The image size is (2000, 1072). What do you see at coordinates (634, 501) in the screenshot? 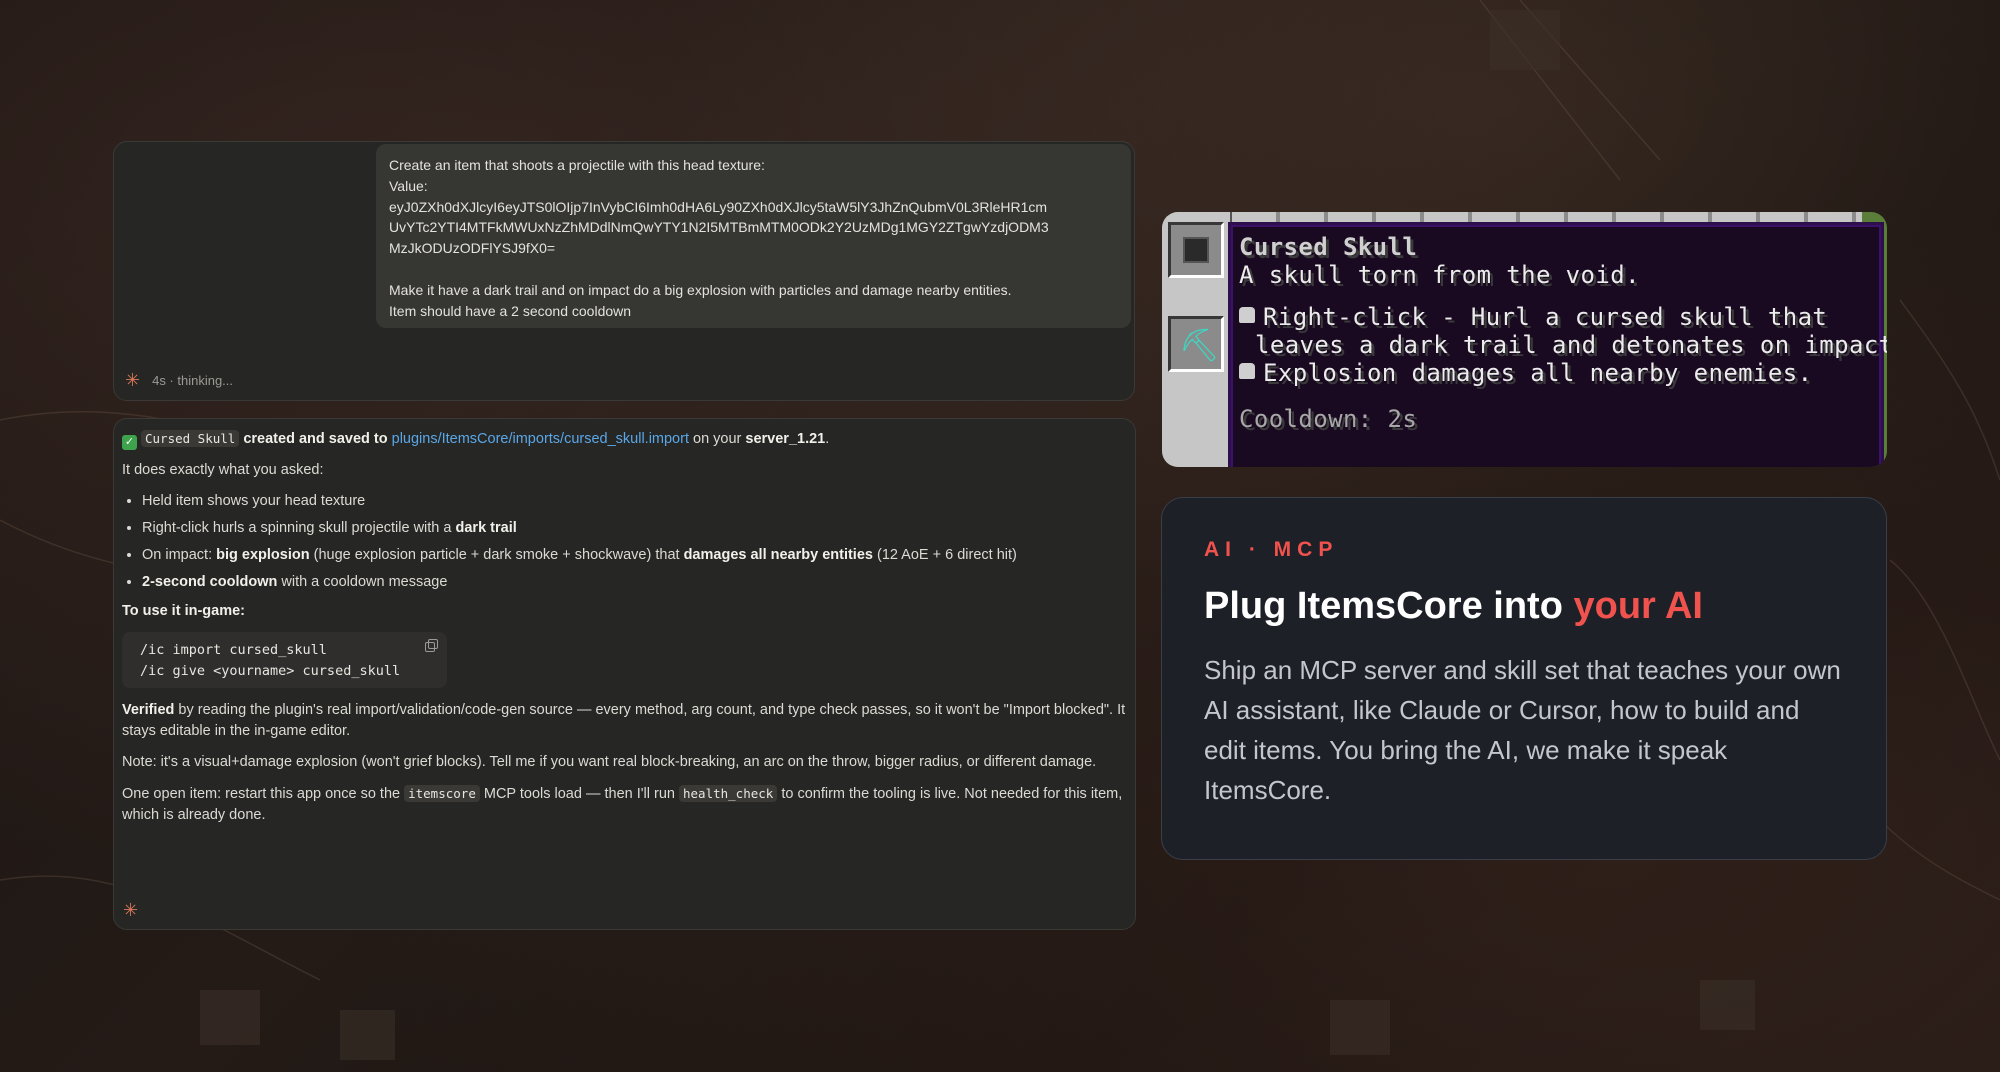
I see `list-item: Held item shows your head texture` at bounding box center [634, 501].